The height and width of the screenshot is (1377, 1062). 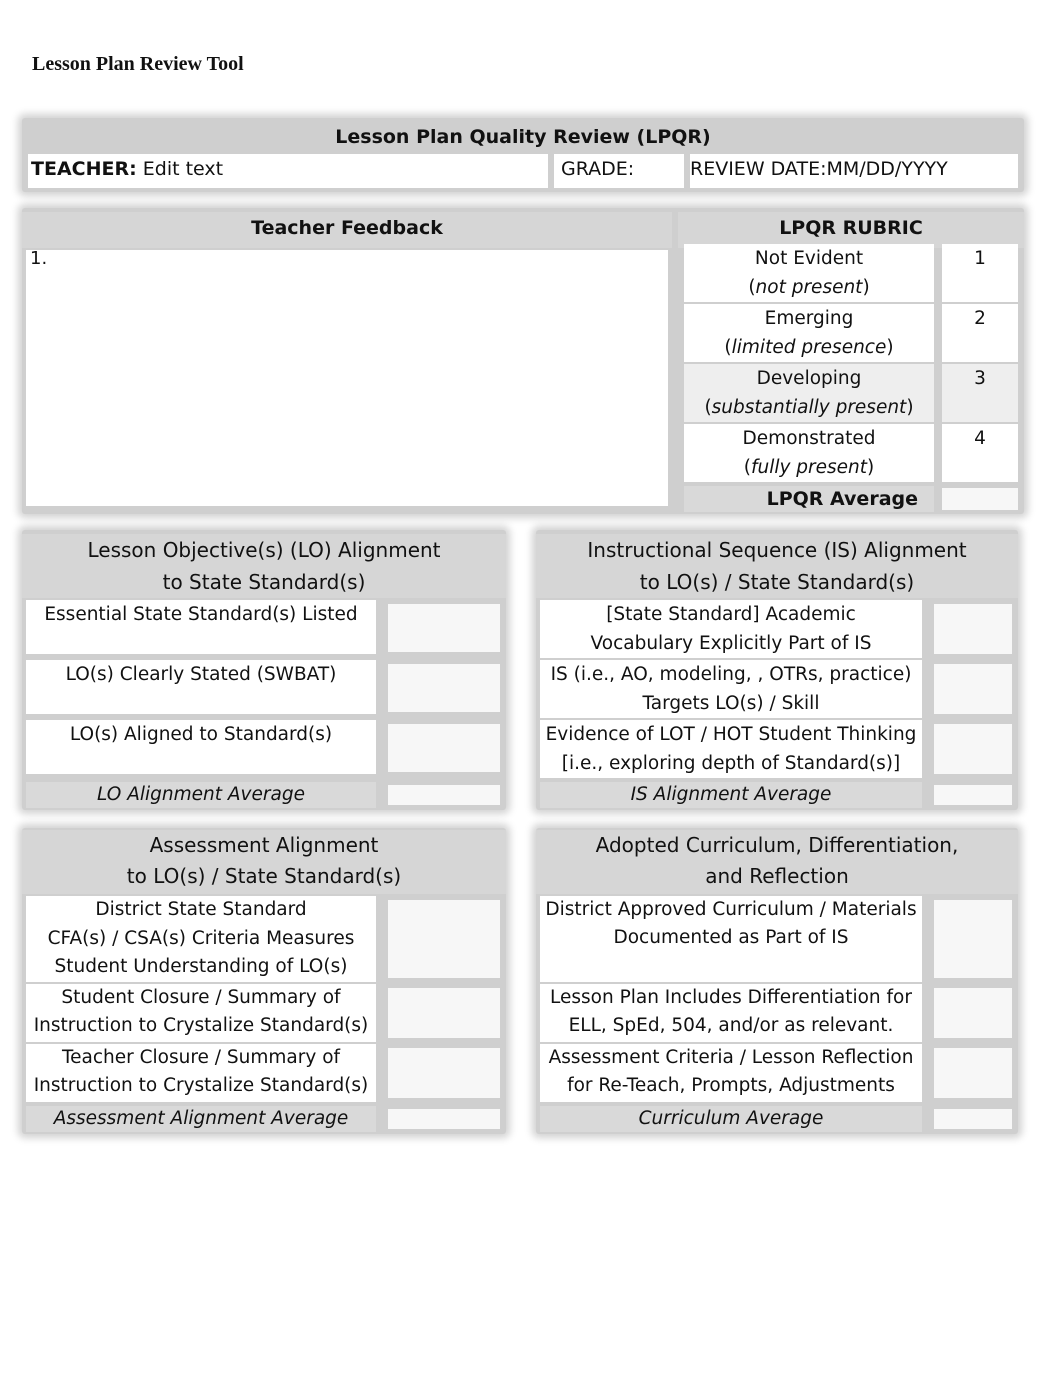 What do you see at coordinates (809, 467) in the screenshot?
I see `rubric-level-description: (fully present)` at bounding box center [809, 467].